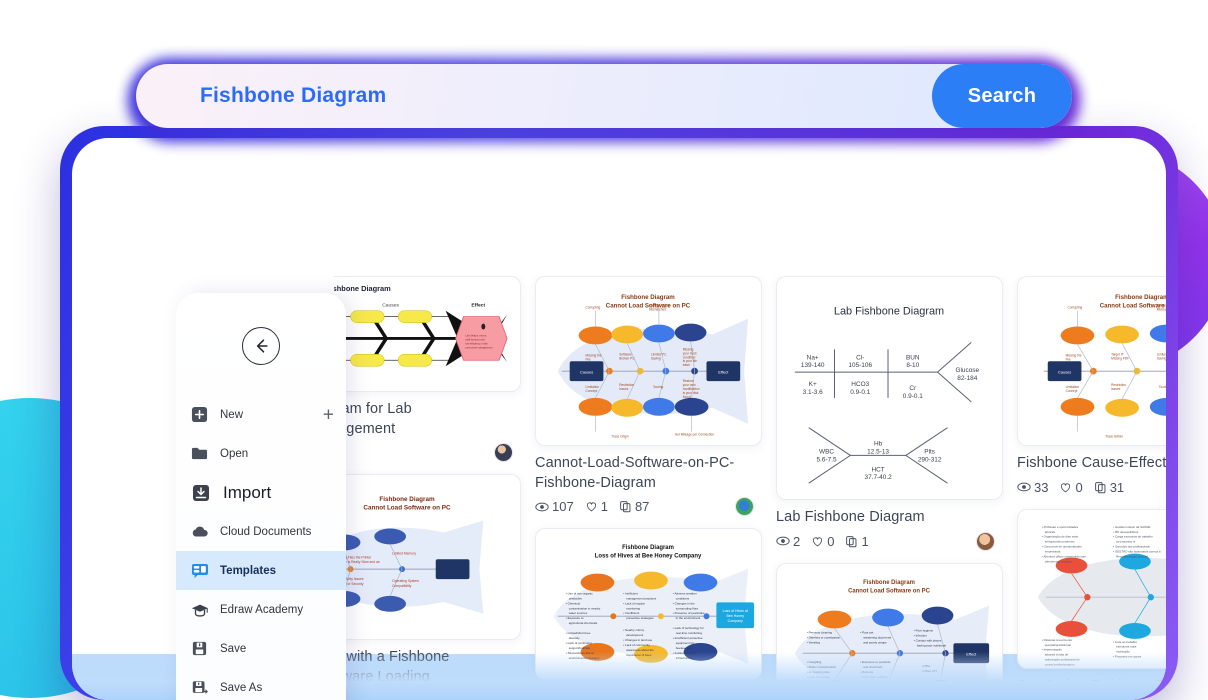 This screenshot has width=1208, height=700. Describe the element at coordinates (427, 334) in the screenshot. I see `template-thumbnail: Lab fishbone Diagram Causes Effect` at that location.